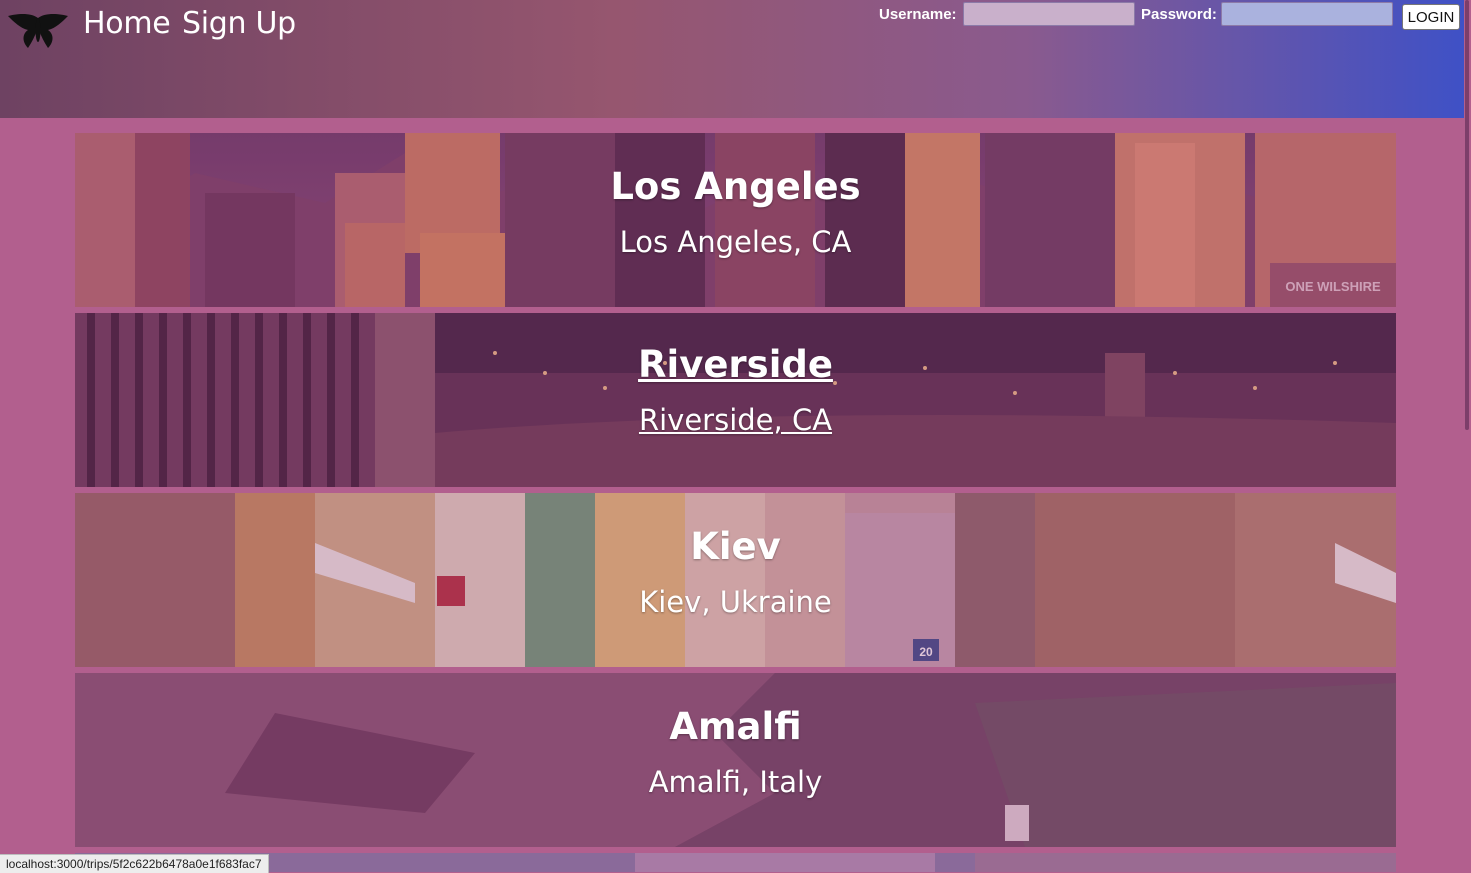  What do you see at coordinates (1431, 17) in the screenshot?
I see `login-button: LOGIN` at bounding box center [1431, 17].